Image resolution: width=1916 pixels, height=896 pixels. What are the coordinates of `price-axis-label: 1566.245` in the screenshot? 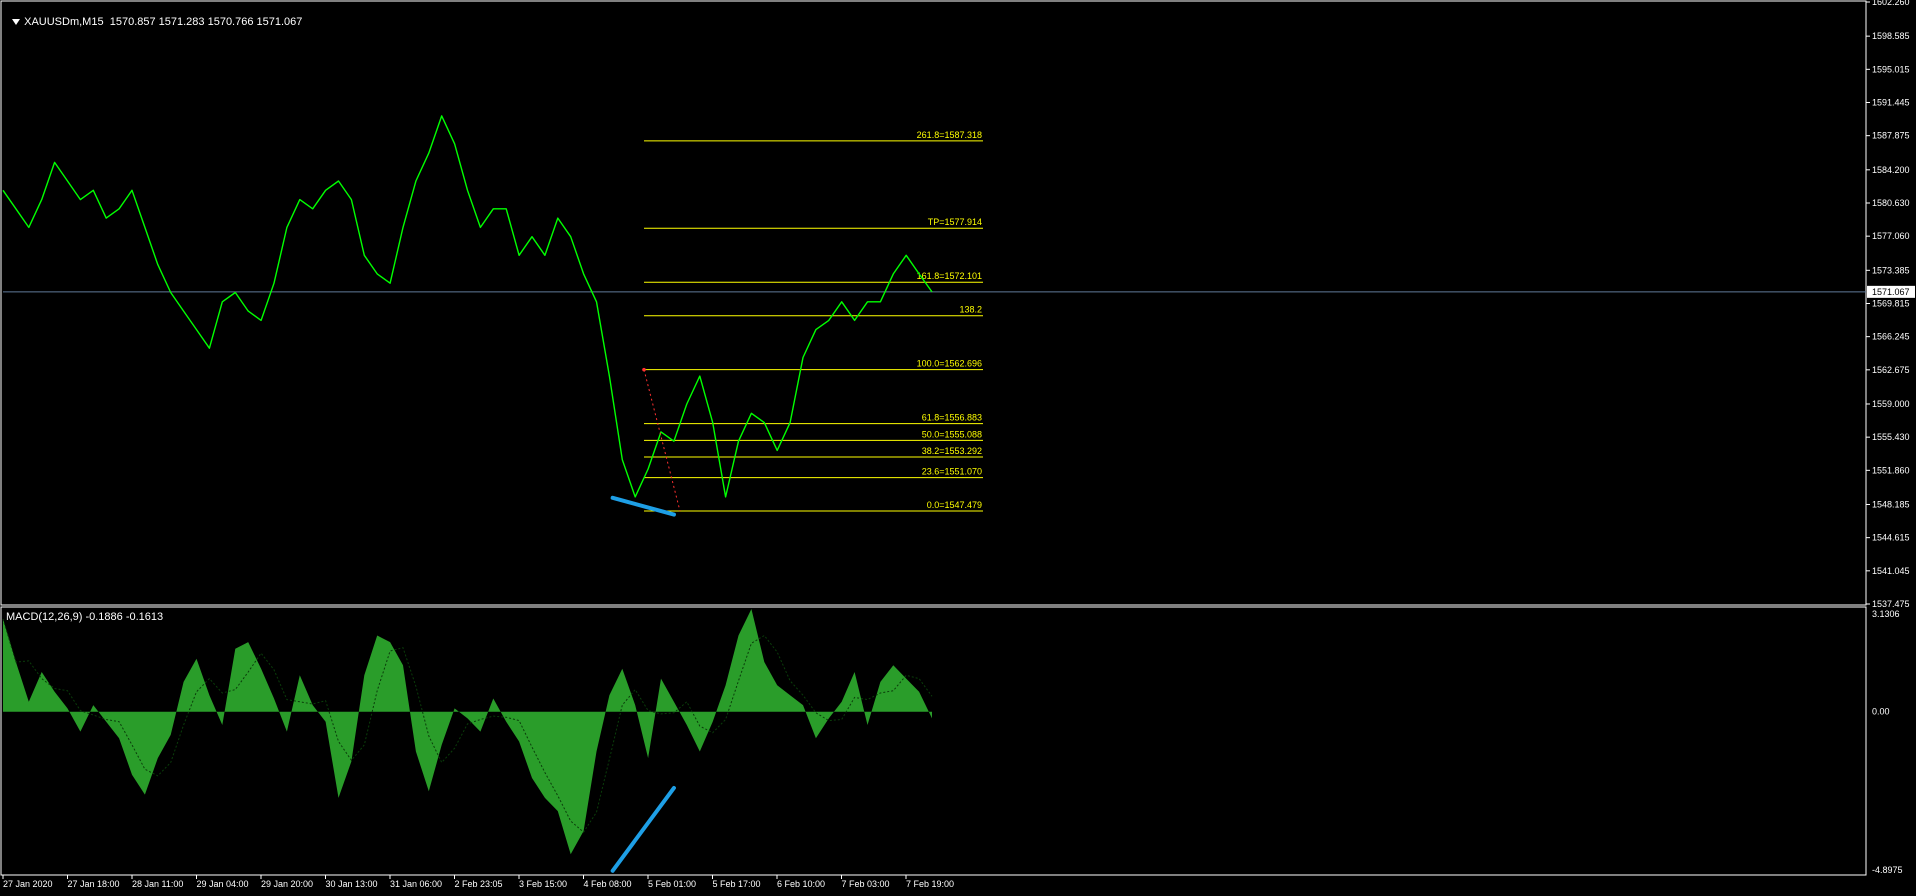 It's located at (1891, 337).